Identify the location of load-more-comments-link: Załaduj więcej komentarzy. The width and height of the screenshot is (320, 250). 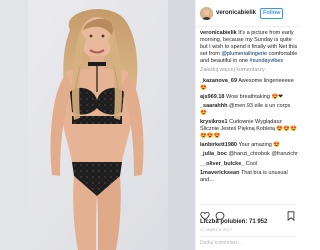
(249, 70).